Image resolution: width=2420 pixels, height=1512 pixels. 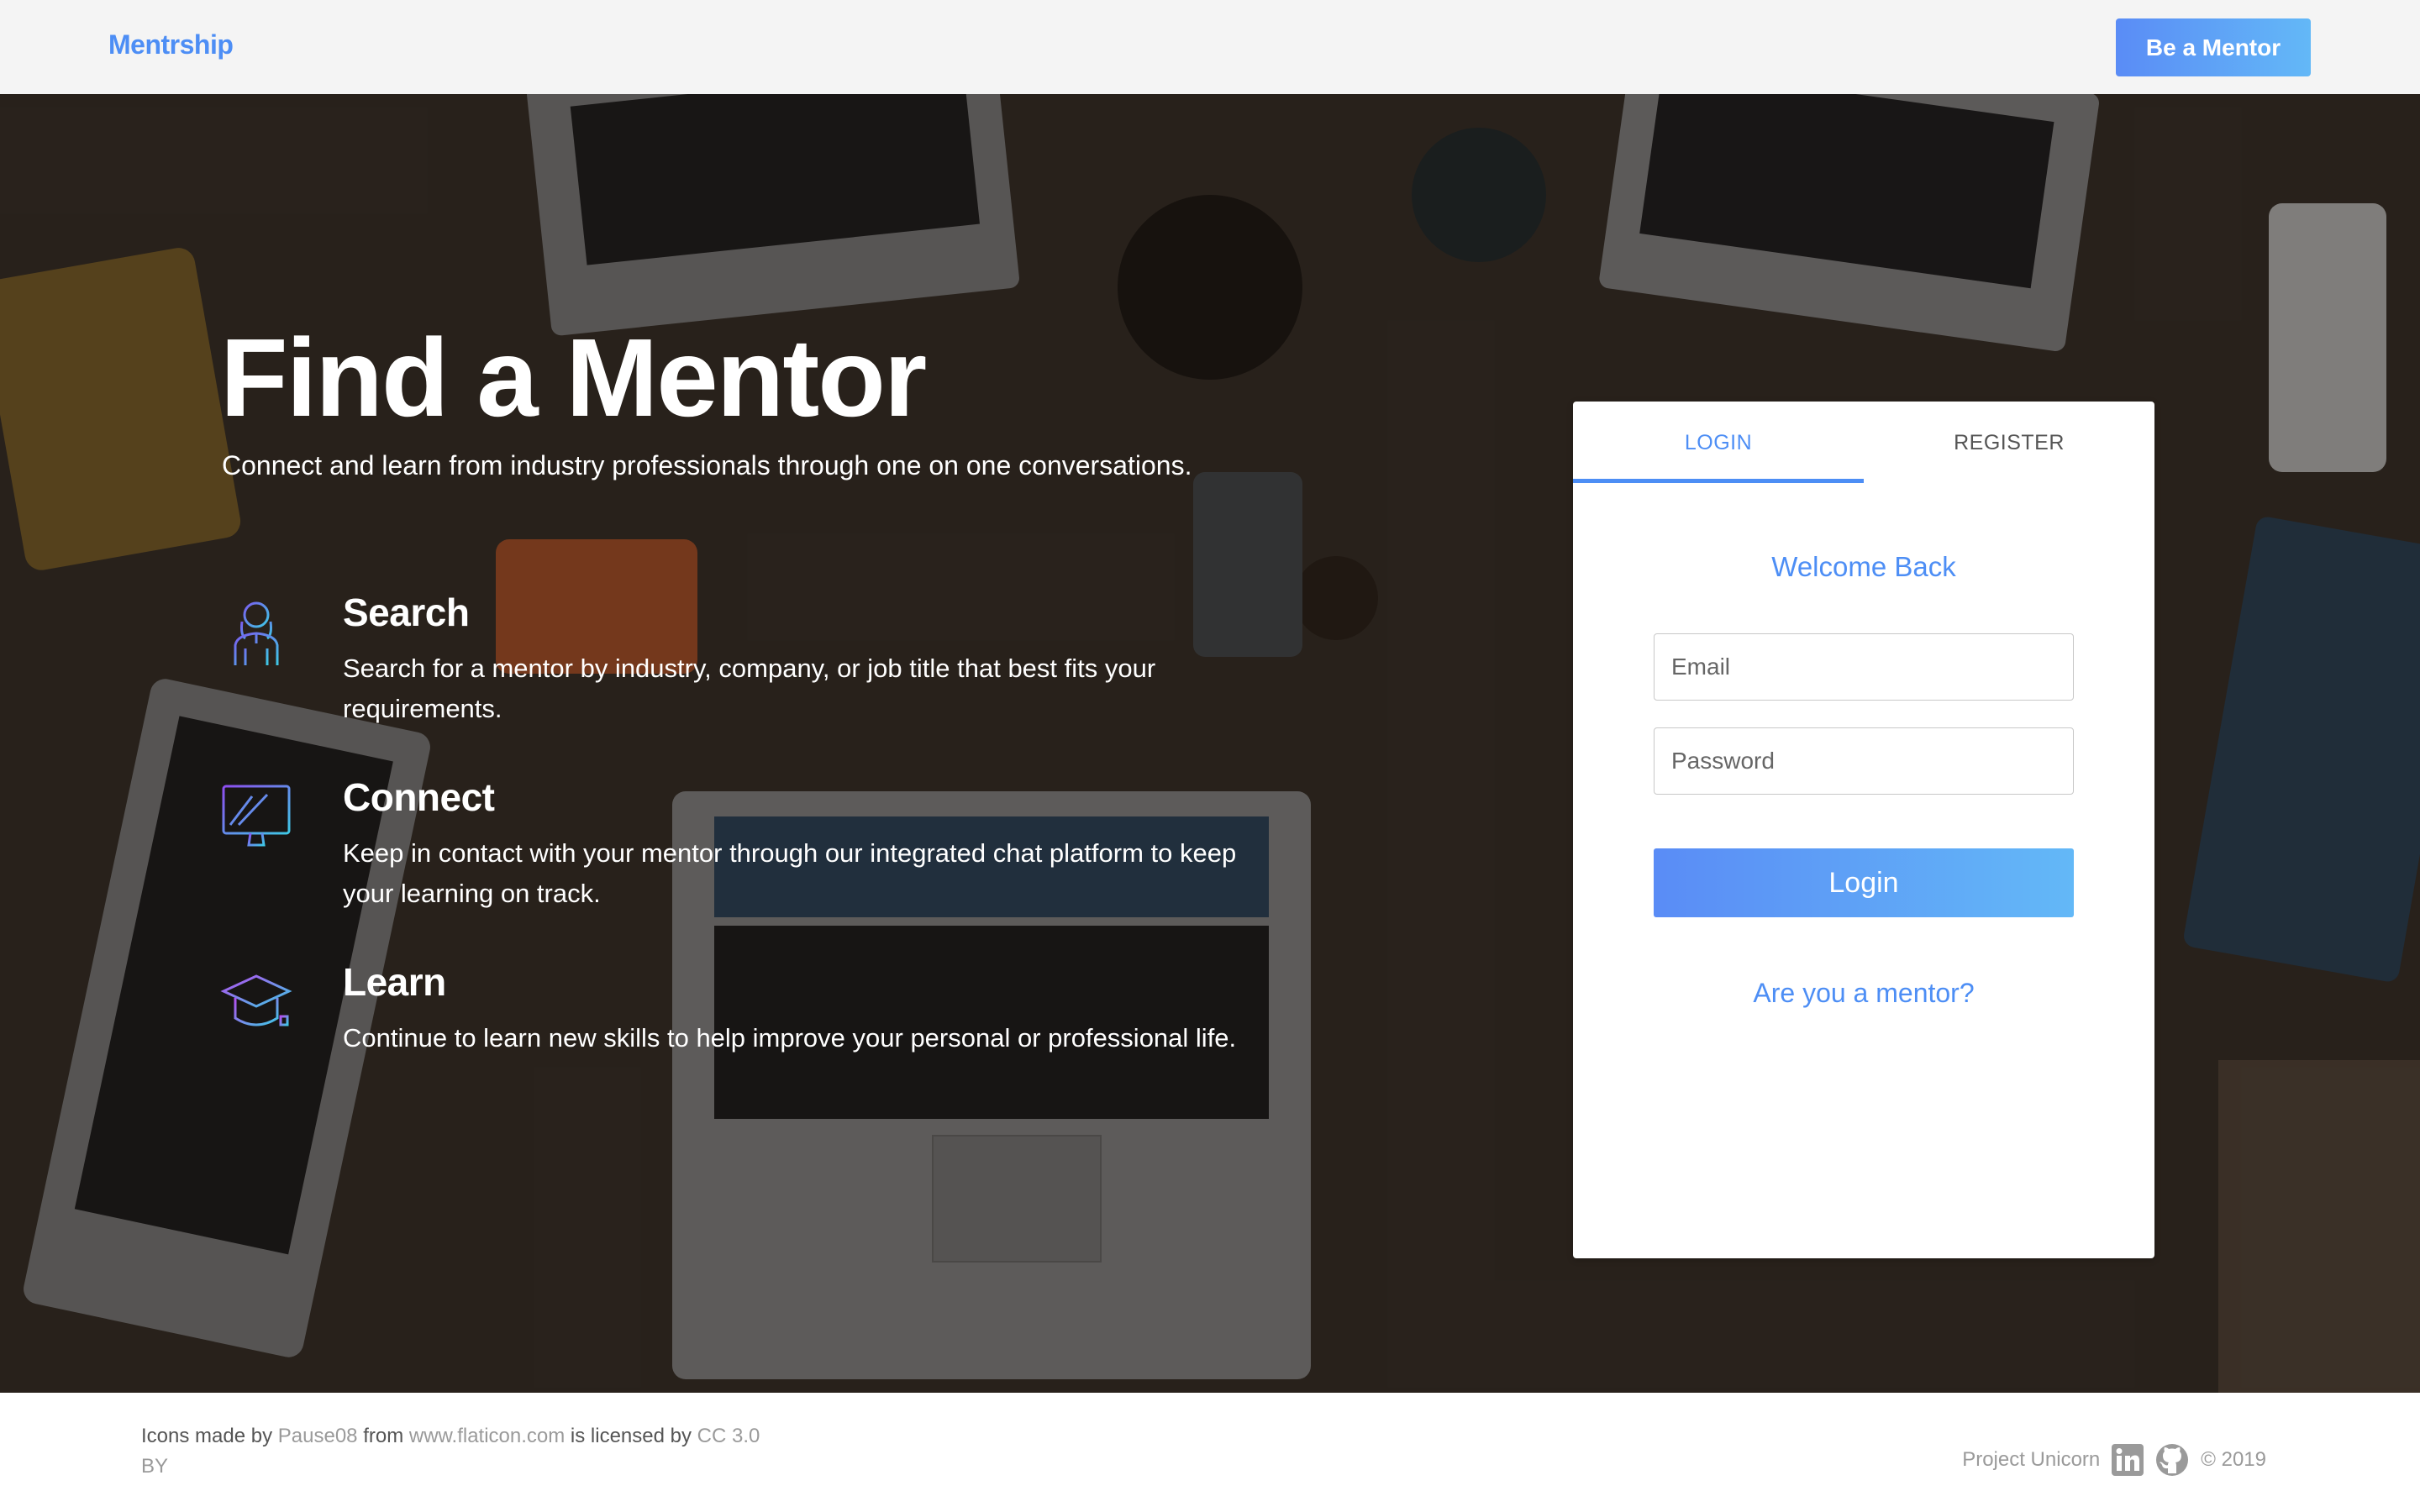 What do you see at coordinates (256, 633) in the screenshot?
I see `person-search-icon` at bounding box center [256, 633].